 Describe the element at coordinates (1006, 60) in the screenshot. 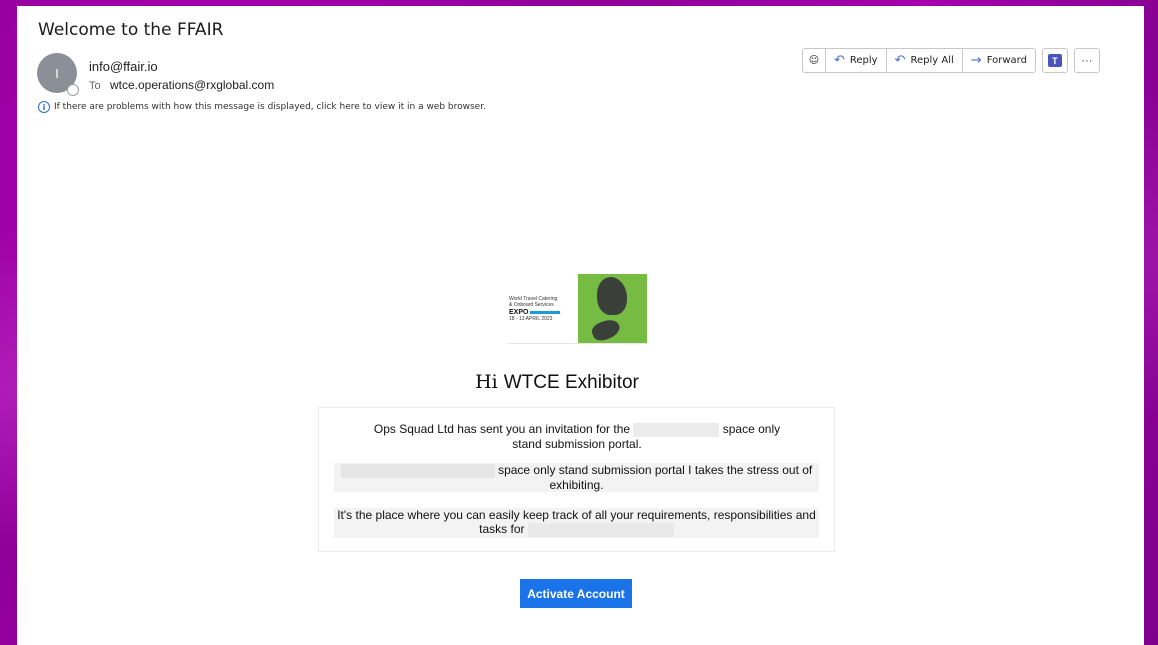

I see `forward-label: Forward` at that location.